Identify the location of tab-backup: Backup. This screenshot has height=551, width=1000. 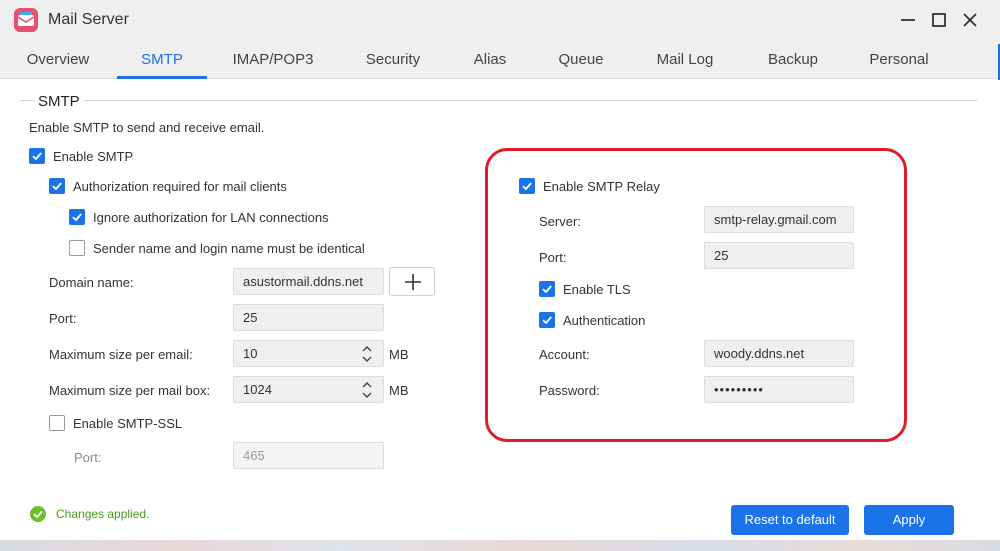
(793, 61).